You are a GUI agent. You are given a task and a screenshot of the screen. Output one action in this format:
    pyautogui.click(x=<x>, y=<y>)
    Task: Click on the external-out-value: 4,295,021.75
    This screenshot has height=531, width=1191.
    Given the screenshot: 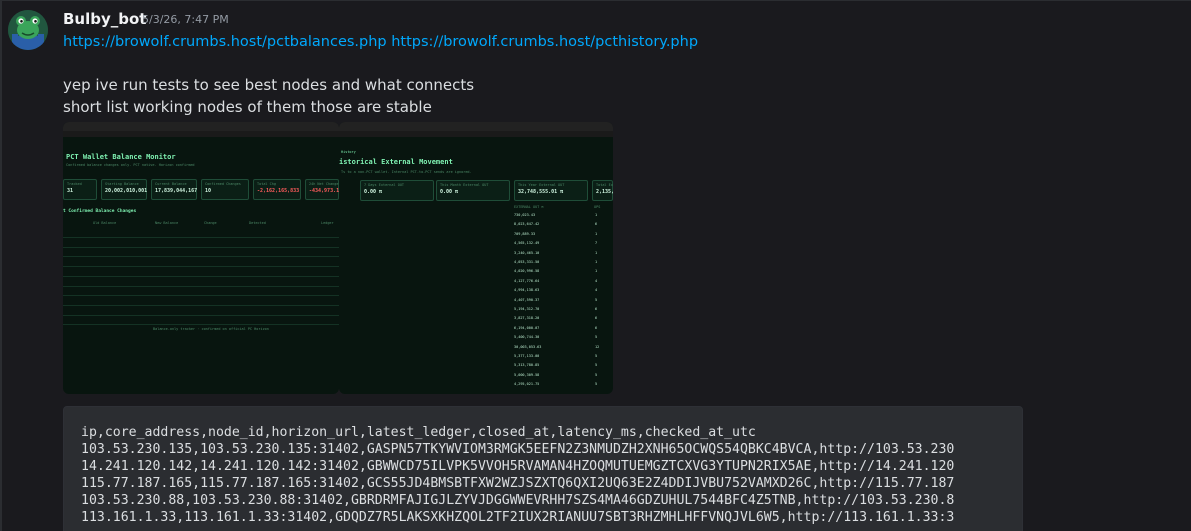 What is the action you would take?
    pyautogui.click(x=527, y=384)
    